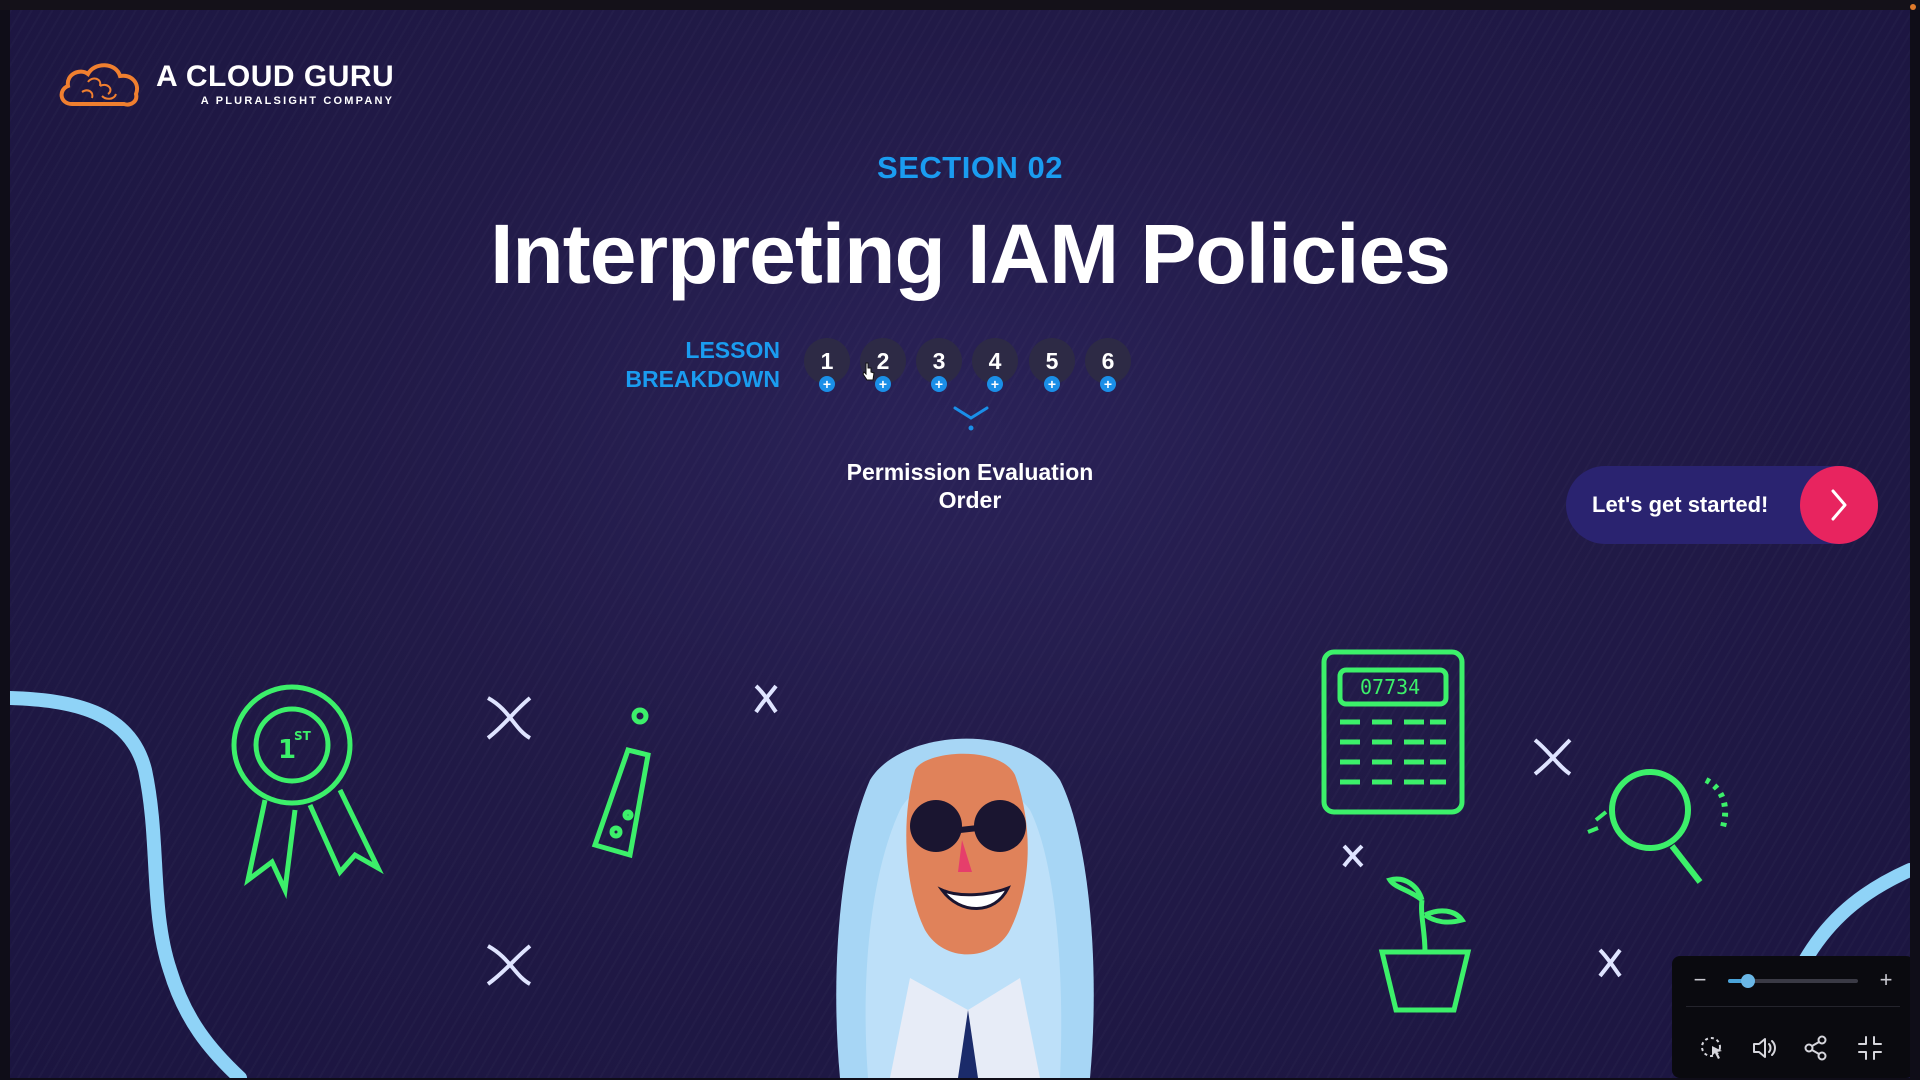 The image size is (1920, 1080). I want to click on share-icon, so click(1816, 1048).